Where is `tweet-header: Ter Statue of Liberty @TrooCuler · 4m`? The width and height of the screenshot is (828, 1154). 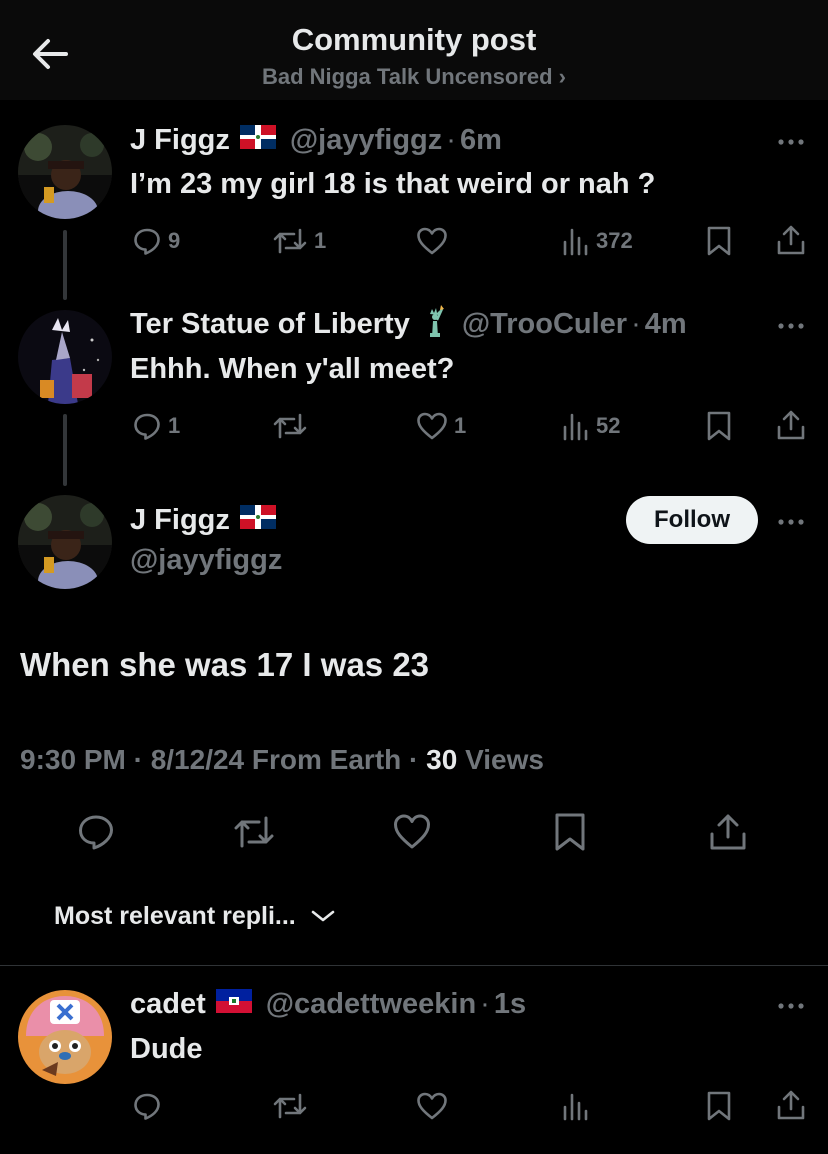 tweet-header: Ter Statue of Liberty @TrooCuler · 4m is located at coordinates (408, 324).